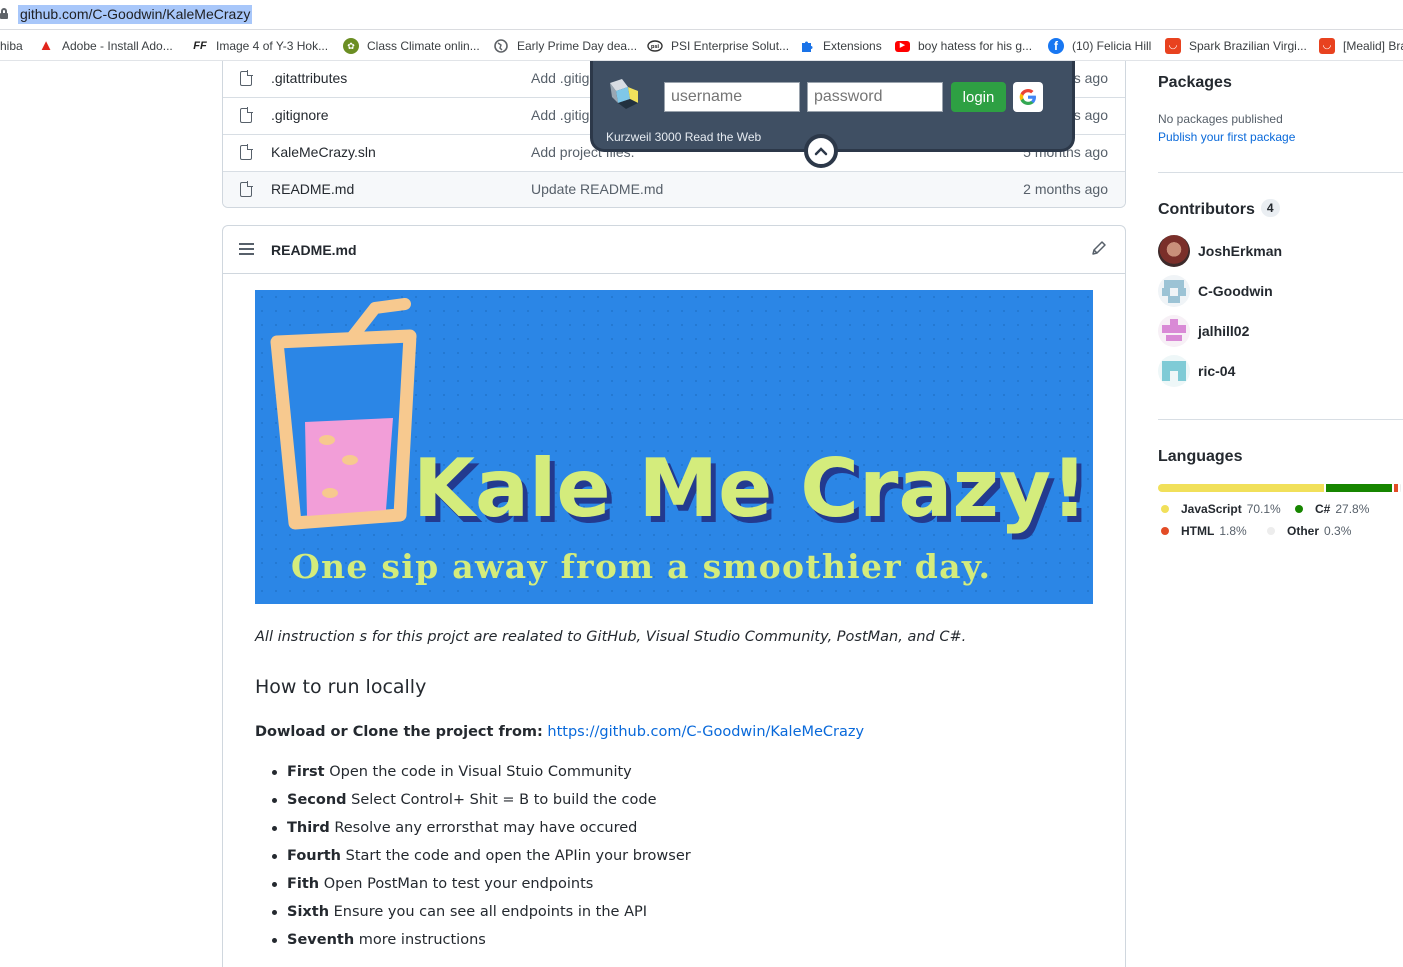 This screenshot has width=1403, height=967. I want to click on list-item: Seventh more instructions, so click(480, 944).